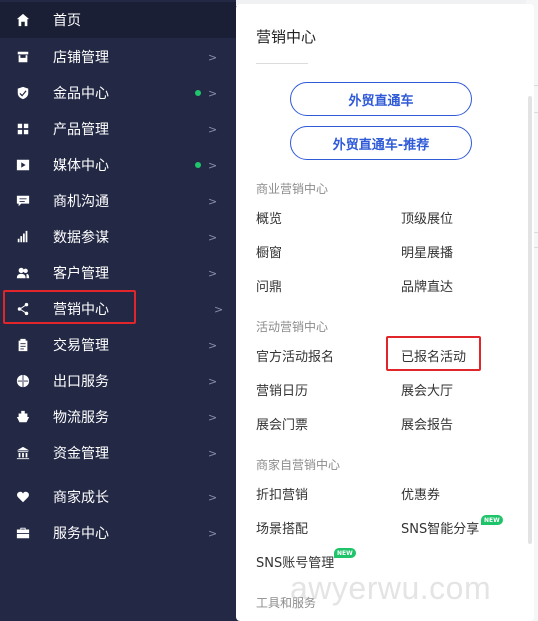 This screenshot has height=621, width=538. I want to click on link-discount-marketing: 折扣营销, so click(282, 493).